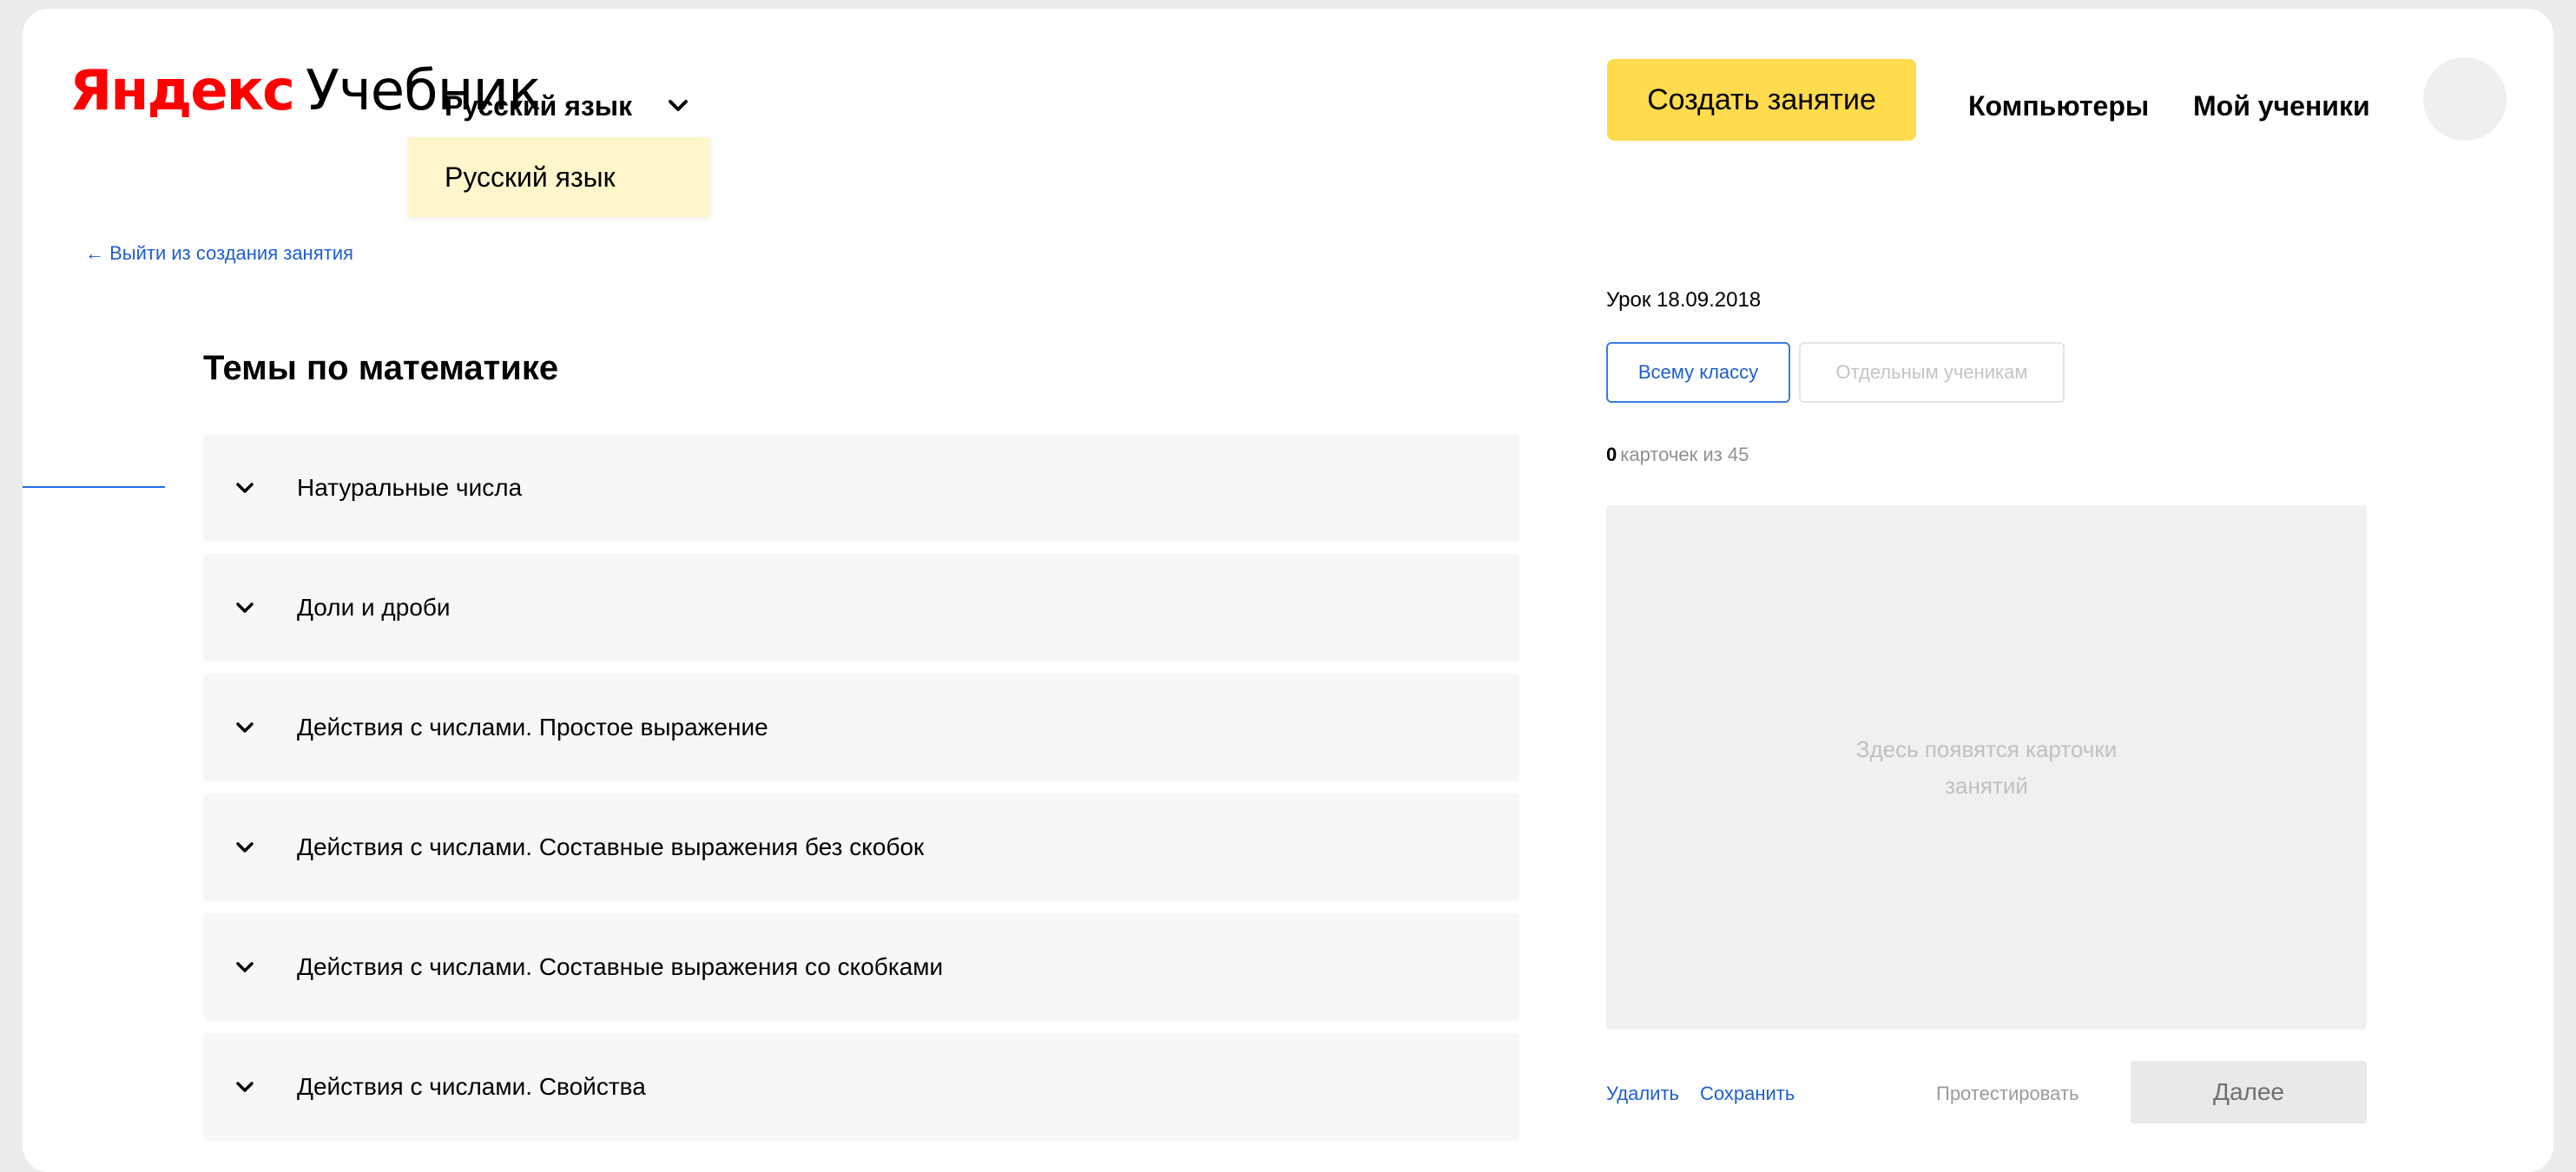  What do you see at coordinates (530, 177) in the screenshot?
I see `subject-dropdown-item-label: Русский язык` at bounding box center [530, 177].